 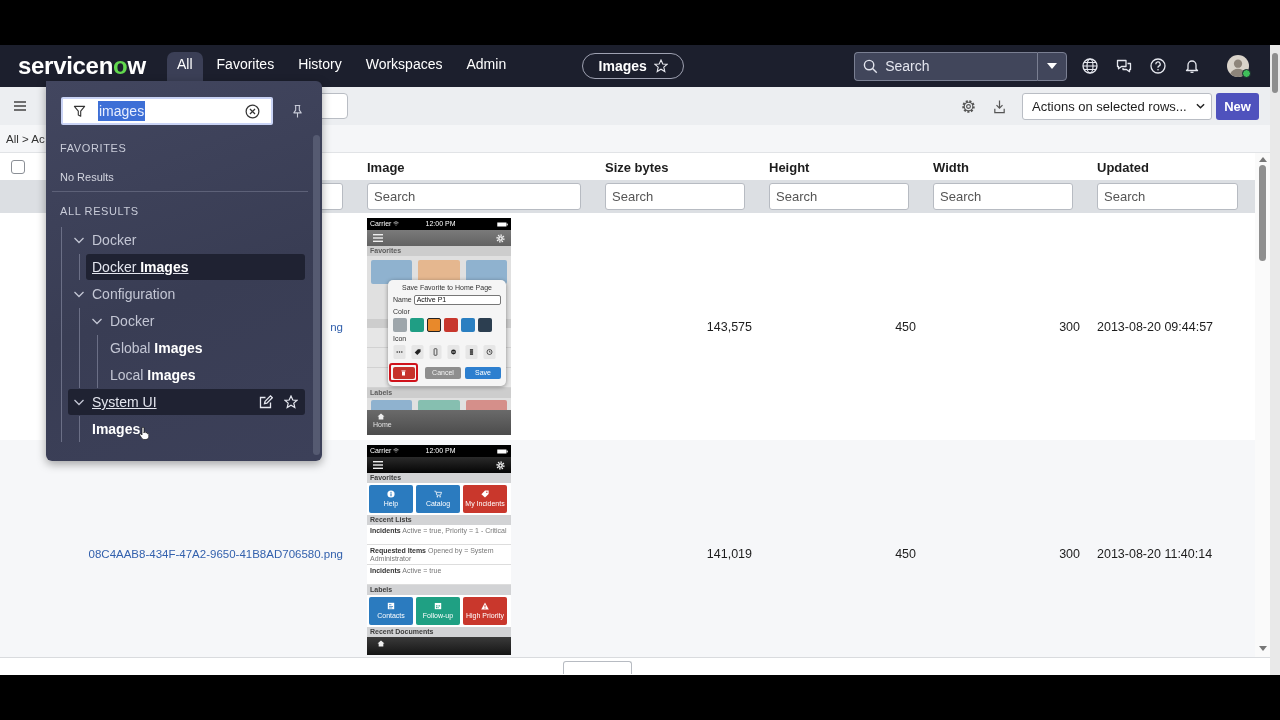 What do you see at coordinates (195, 429) in the screenshot?
I see `menu-module-link: Images` at bounding box center [195, 429].